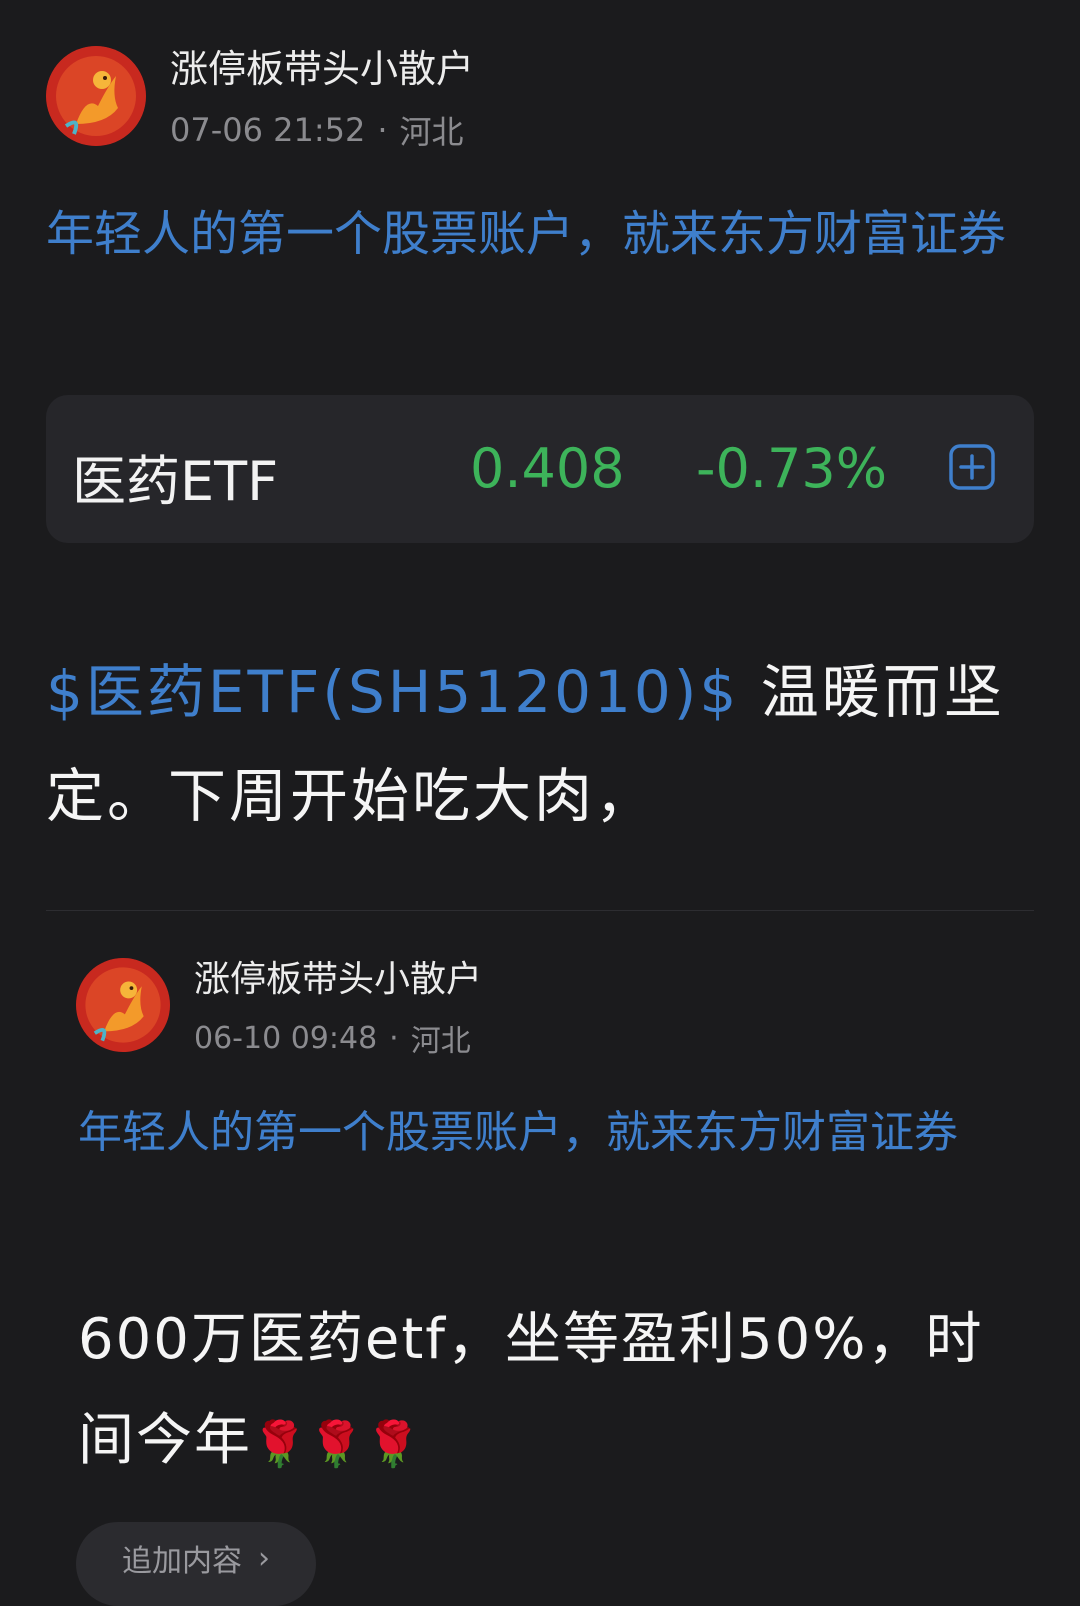  Describe the element at coordinates (322, 95) in the screenshot. I see `post-meta: 涨停板带头小散户 07-06 21:52 · 河北` at that location.